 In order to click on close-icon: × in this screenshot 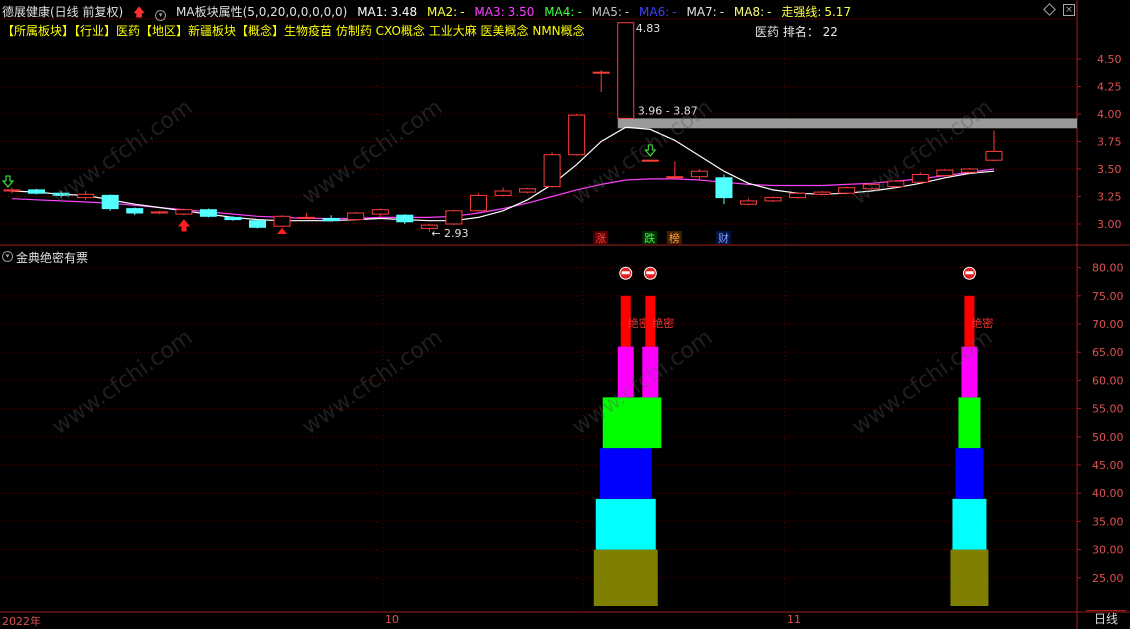, I will do `click(1069, 10)`.